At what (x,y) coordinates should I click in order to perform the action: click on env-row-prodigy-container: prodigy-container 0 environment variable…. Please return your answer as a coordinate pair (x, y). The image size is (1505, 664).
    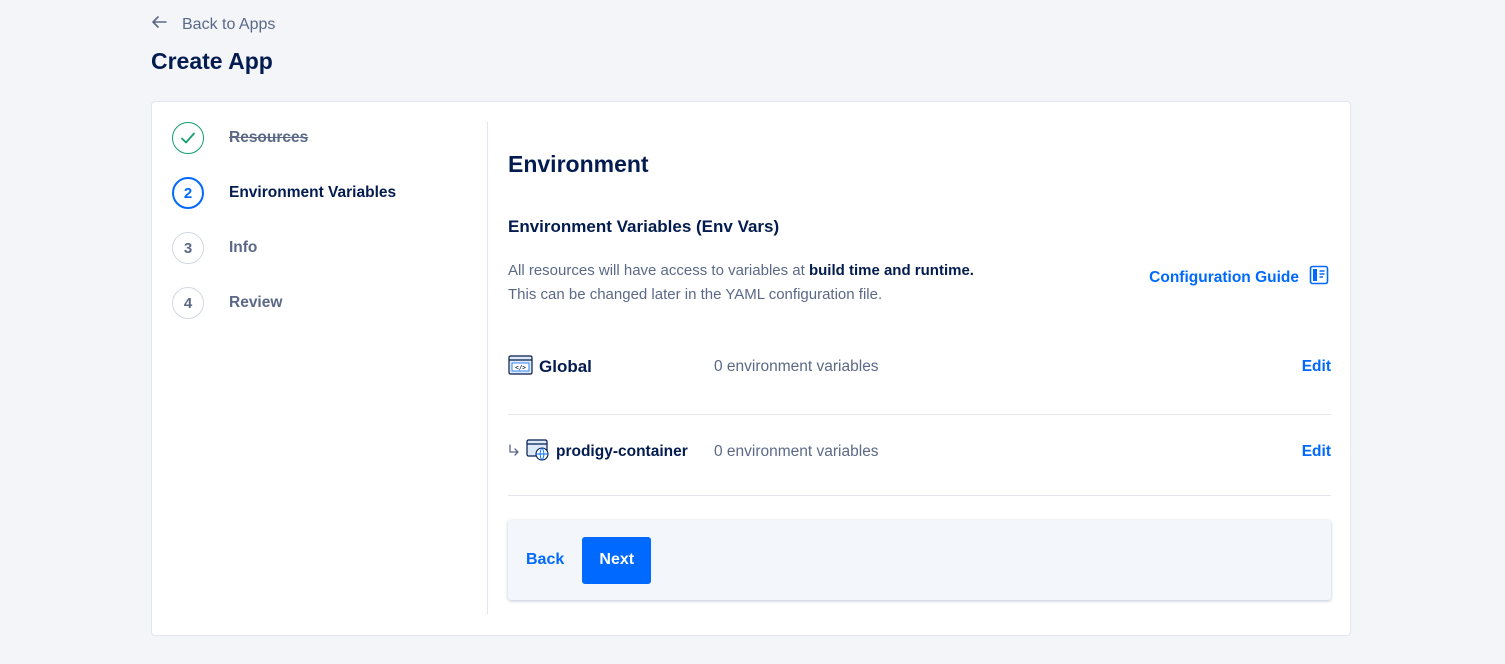
    Looking at the image, I should click on (919, 452).